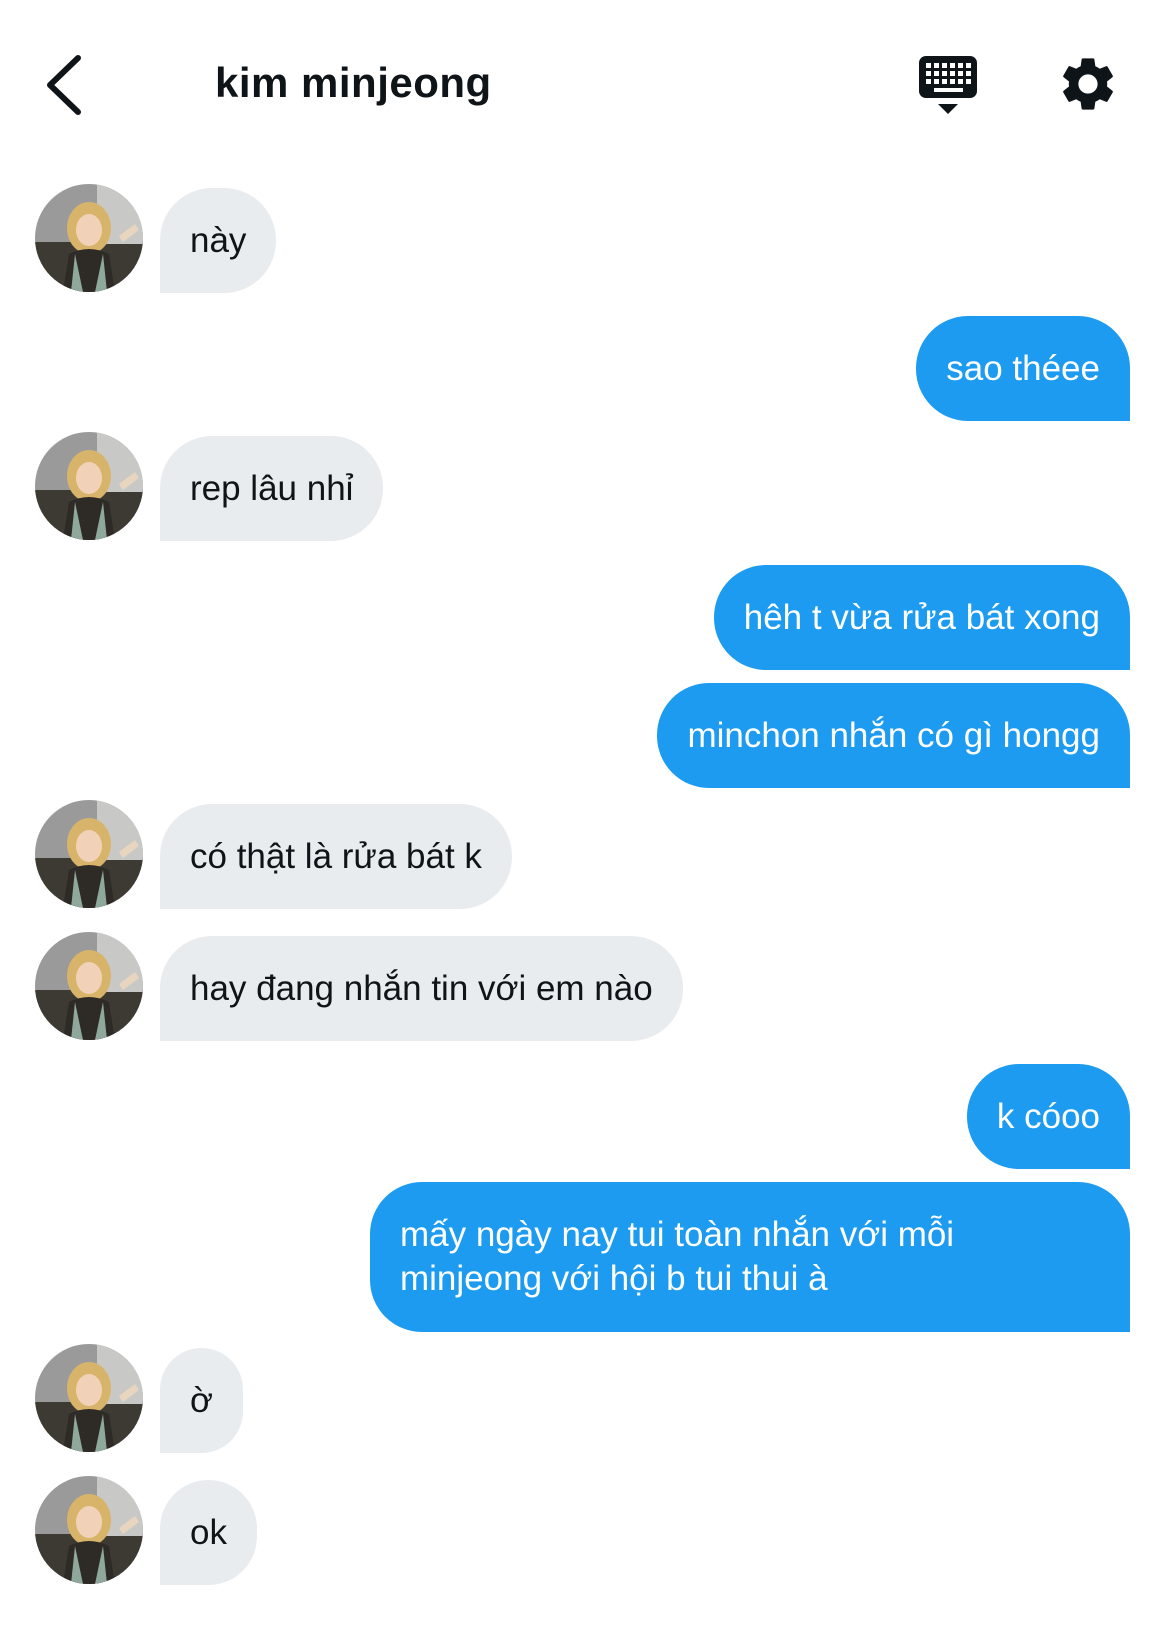 The image size is (1170, 1631). Describe the element at coordinates (1023, 368) in the screenshot. I see `message-outgoing: sao théee` at that location.